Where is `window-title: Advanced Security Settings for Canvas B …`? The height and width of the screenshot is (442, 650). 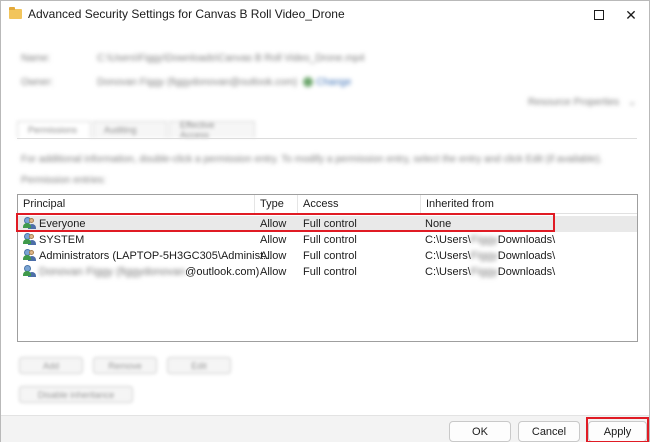 window-title: Advanced Security Settings for Canvas B … is located at coordinates (186, 14).